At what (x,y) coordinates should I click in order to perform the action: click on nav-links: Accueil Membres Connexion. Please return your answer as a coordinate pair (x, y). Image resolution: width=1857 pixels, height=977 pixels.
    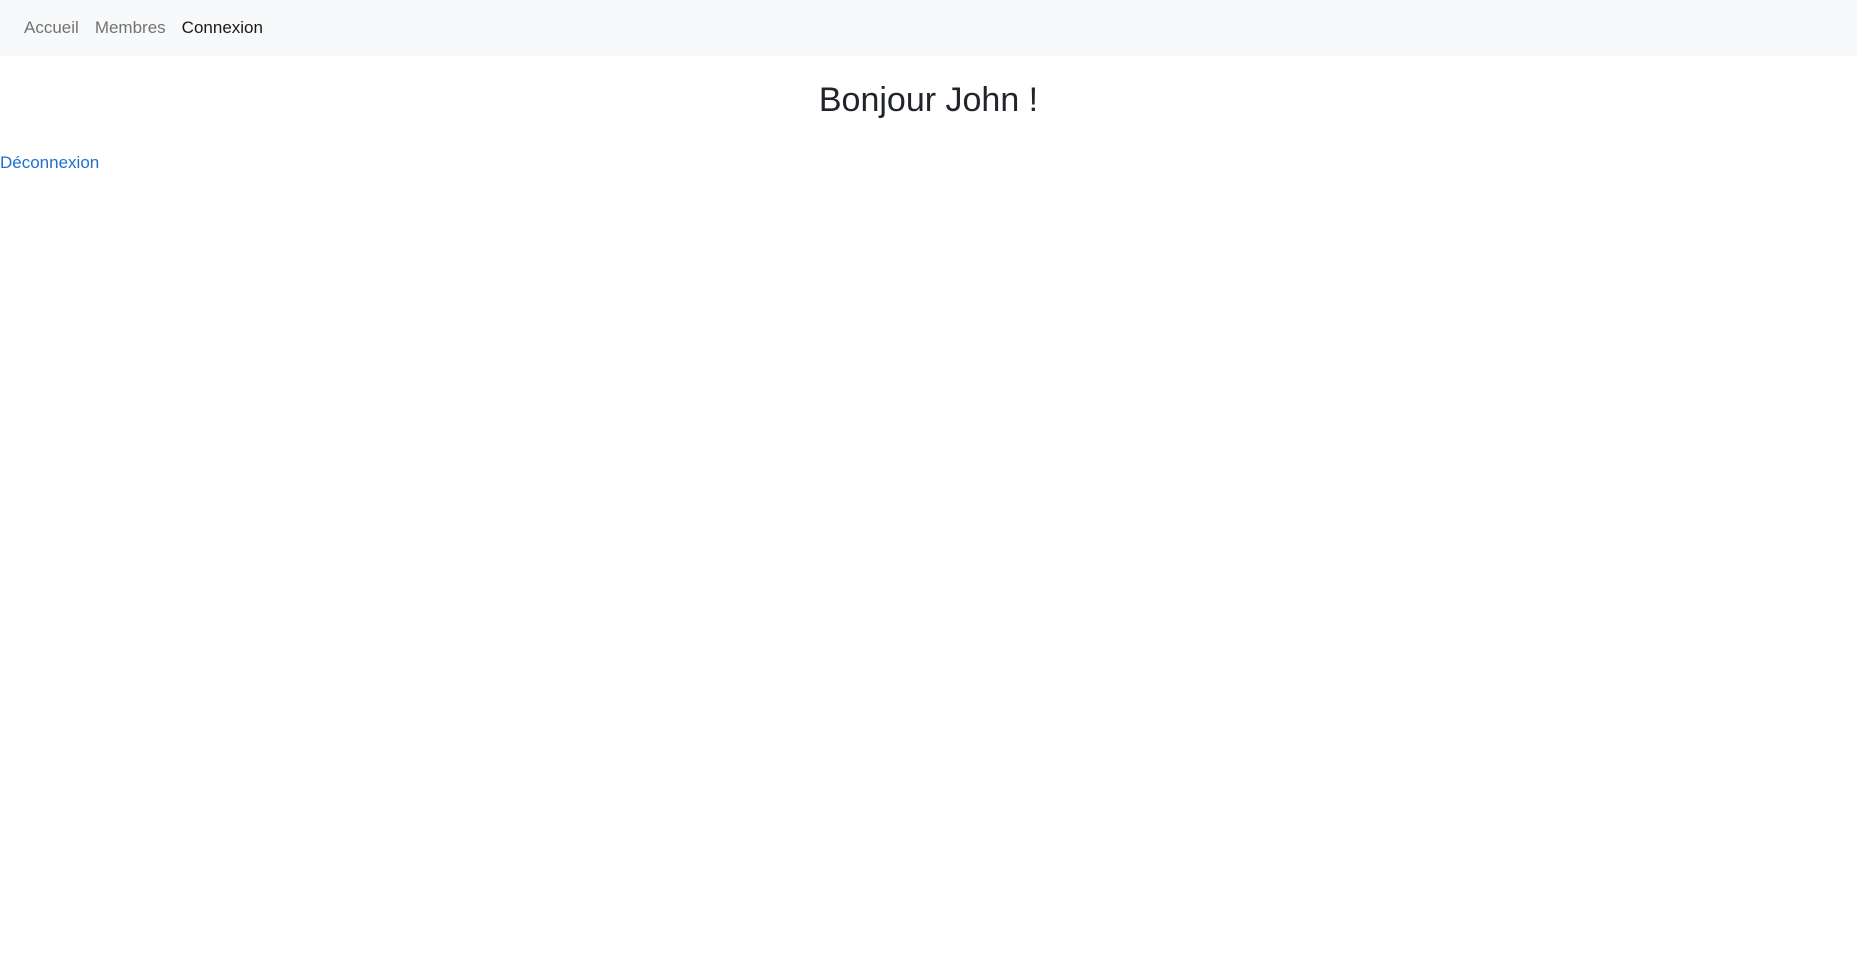
    Looking at the image, I should click on (151, 28).